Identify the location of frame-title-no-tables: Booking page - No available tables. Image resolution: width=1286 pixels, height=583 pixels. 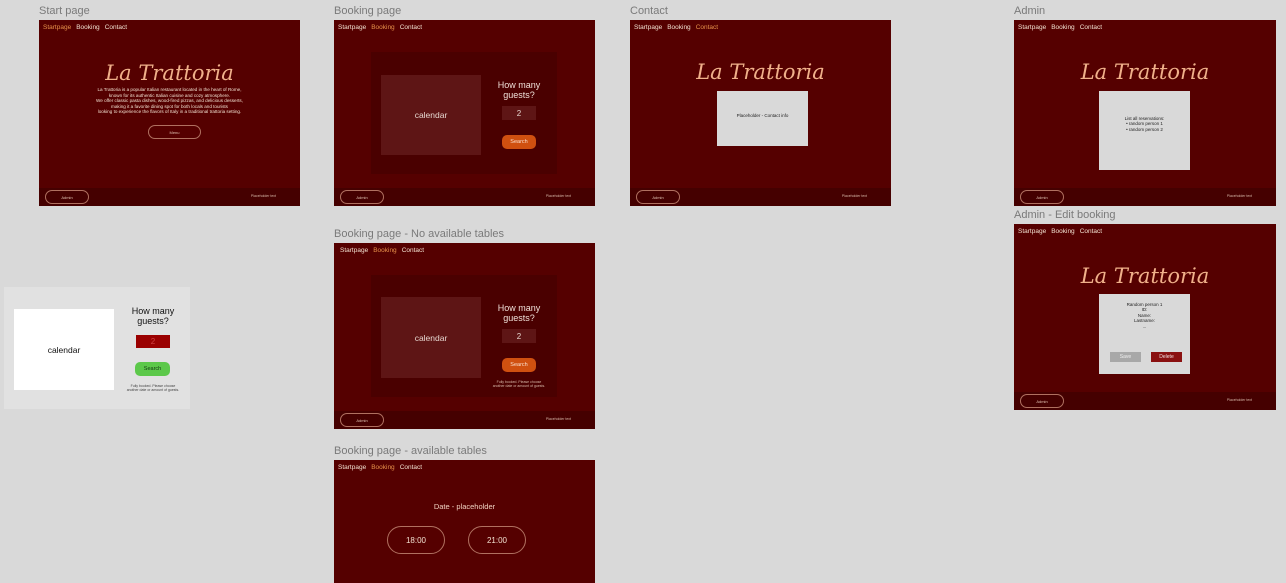
(419, 234).